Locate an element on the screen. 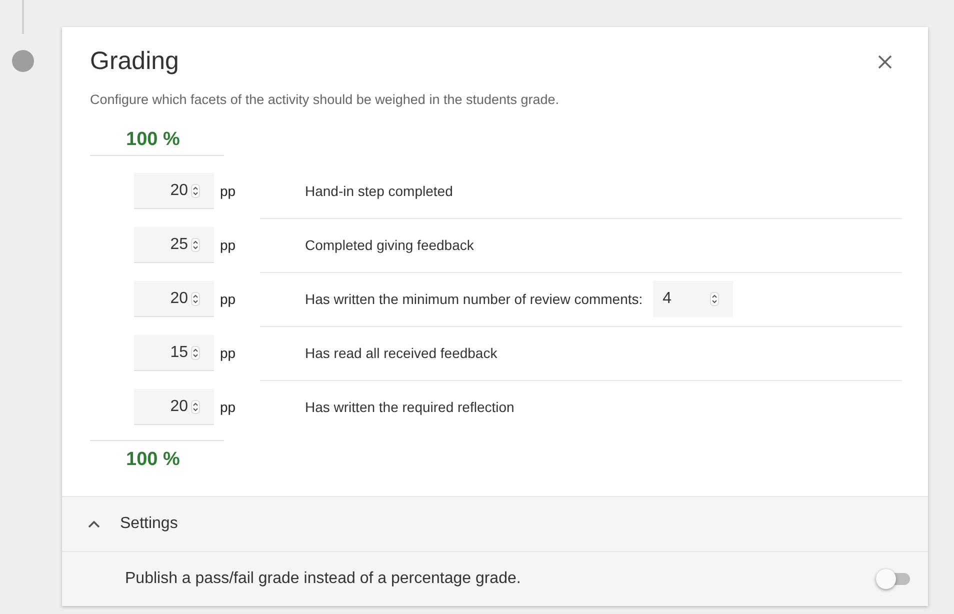 This screenshot has width=954, height=614. facet-label: Has written the minimum number of review comments: is located at coordinates (474, 298).